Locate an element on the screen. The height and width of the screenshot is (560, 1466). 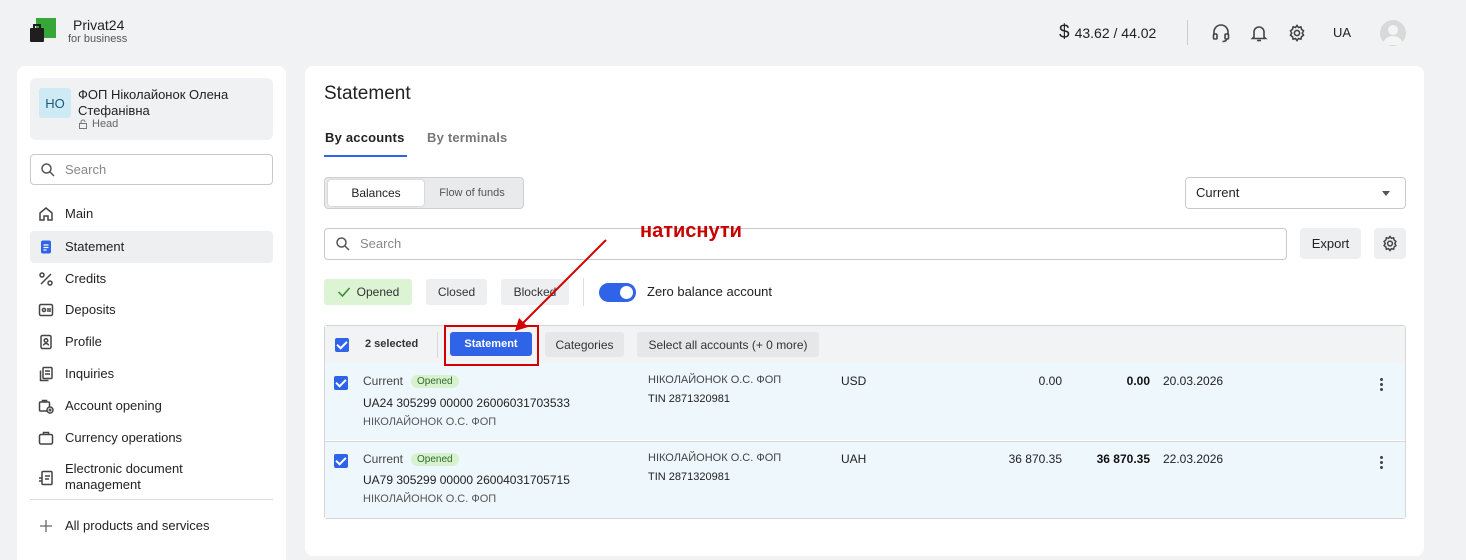
documents-icon is located at coordinates (46, 374).